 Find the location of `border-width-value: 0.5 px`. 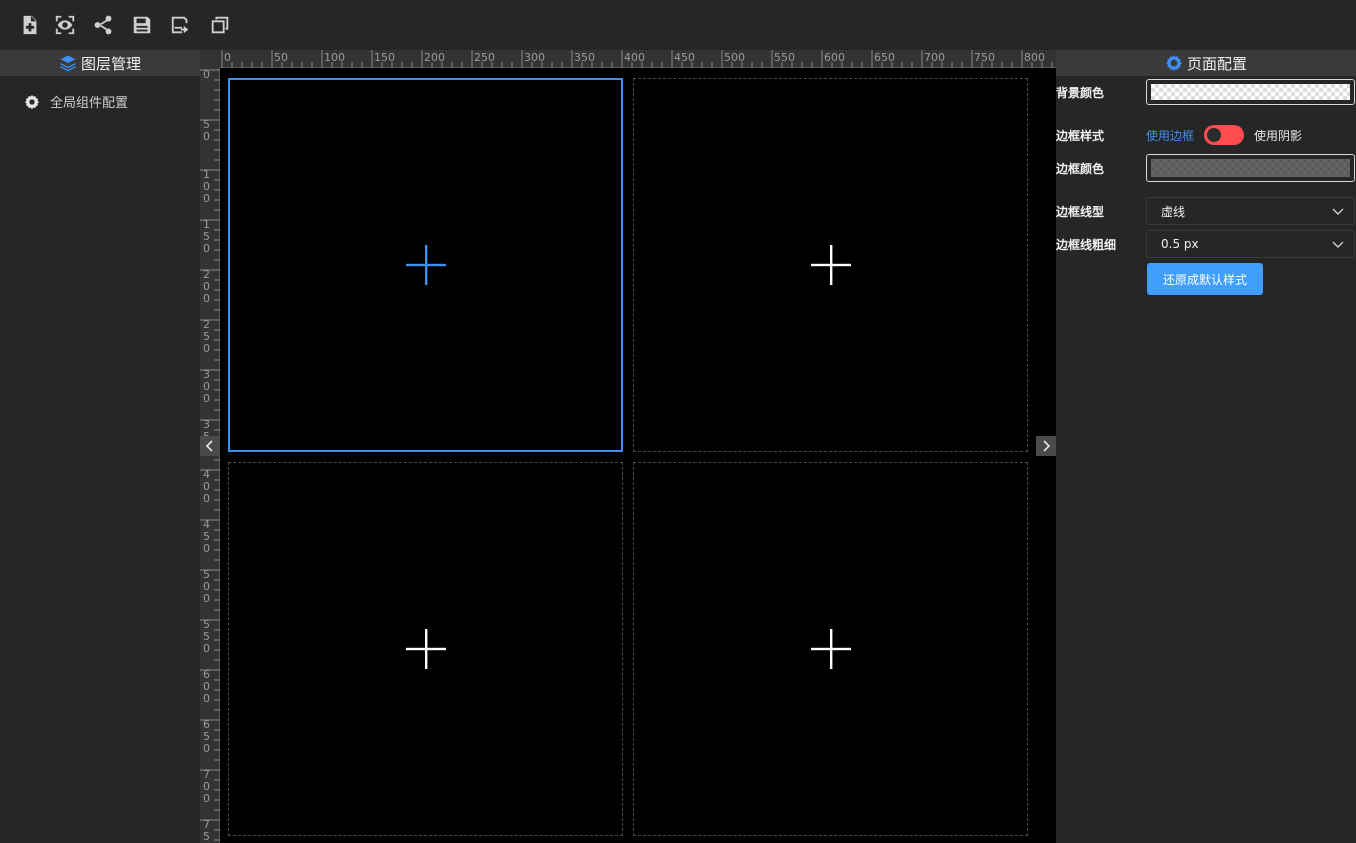

border-width-value: 0.5 px is located at coordinates (1180, 244).